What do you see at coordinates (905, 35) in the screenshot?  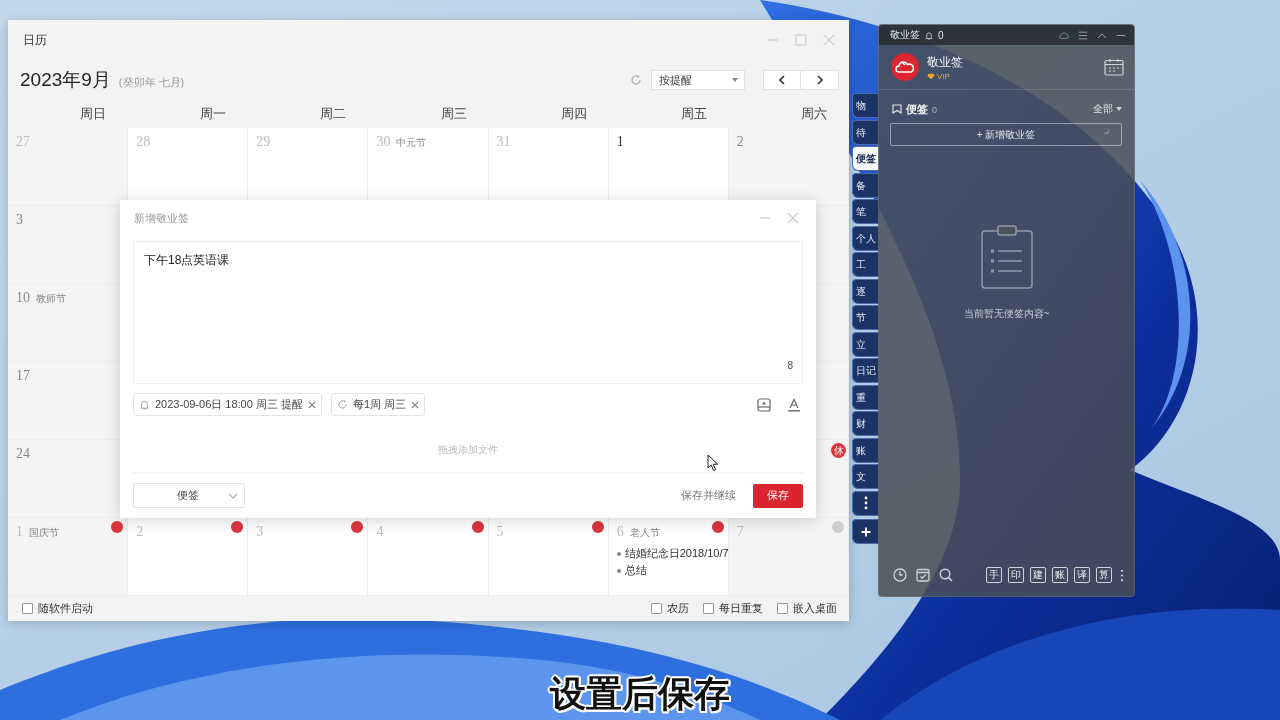 I see `panel-title: 敬业签` at bounding box center [905, 35].